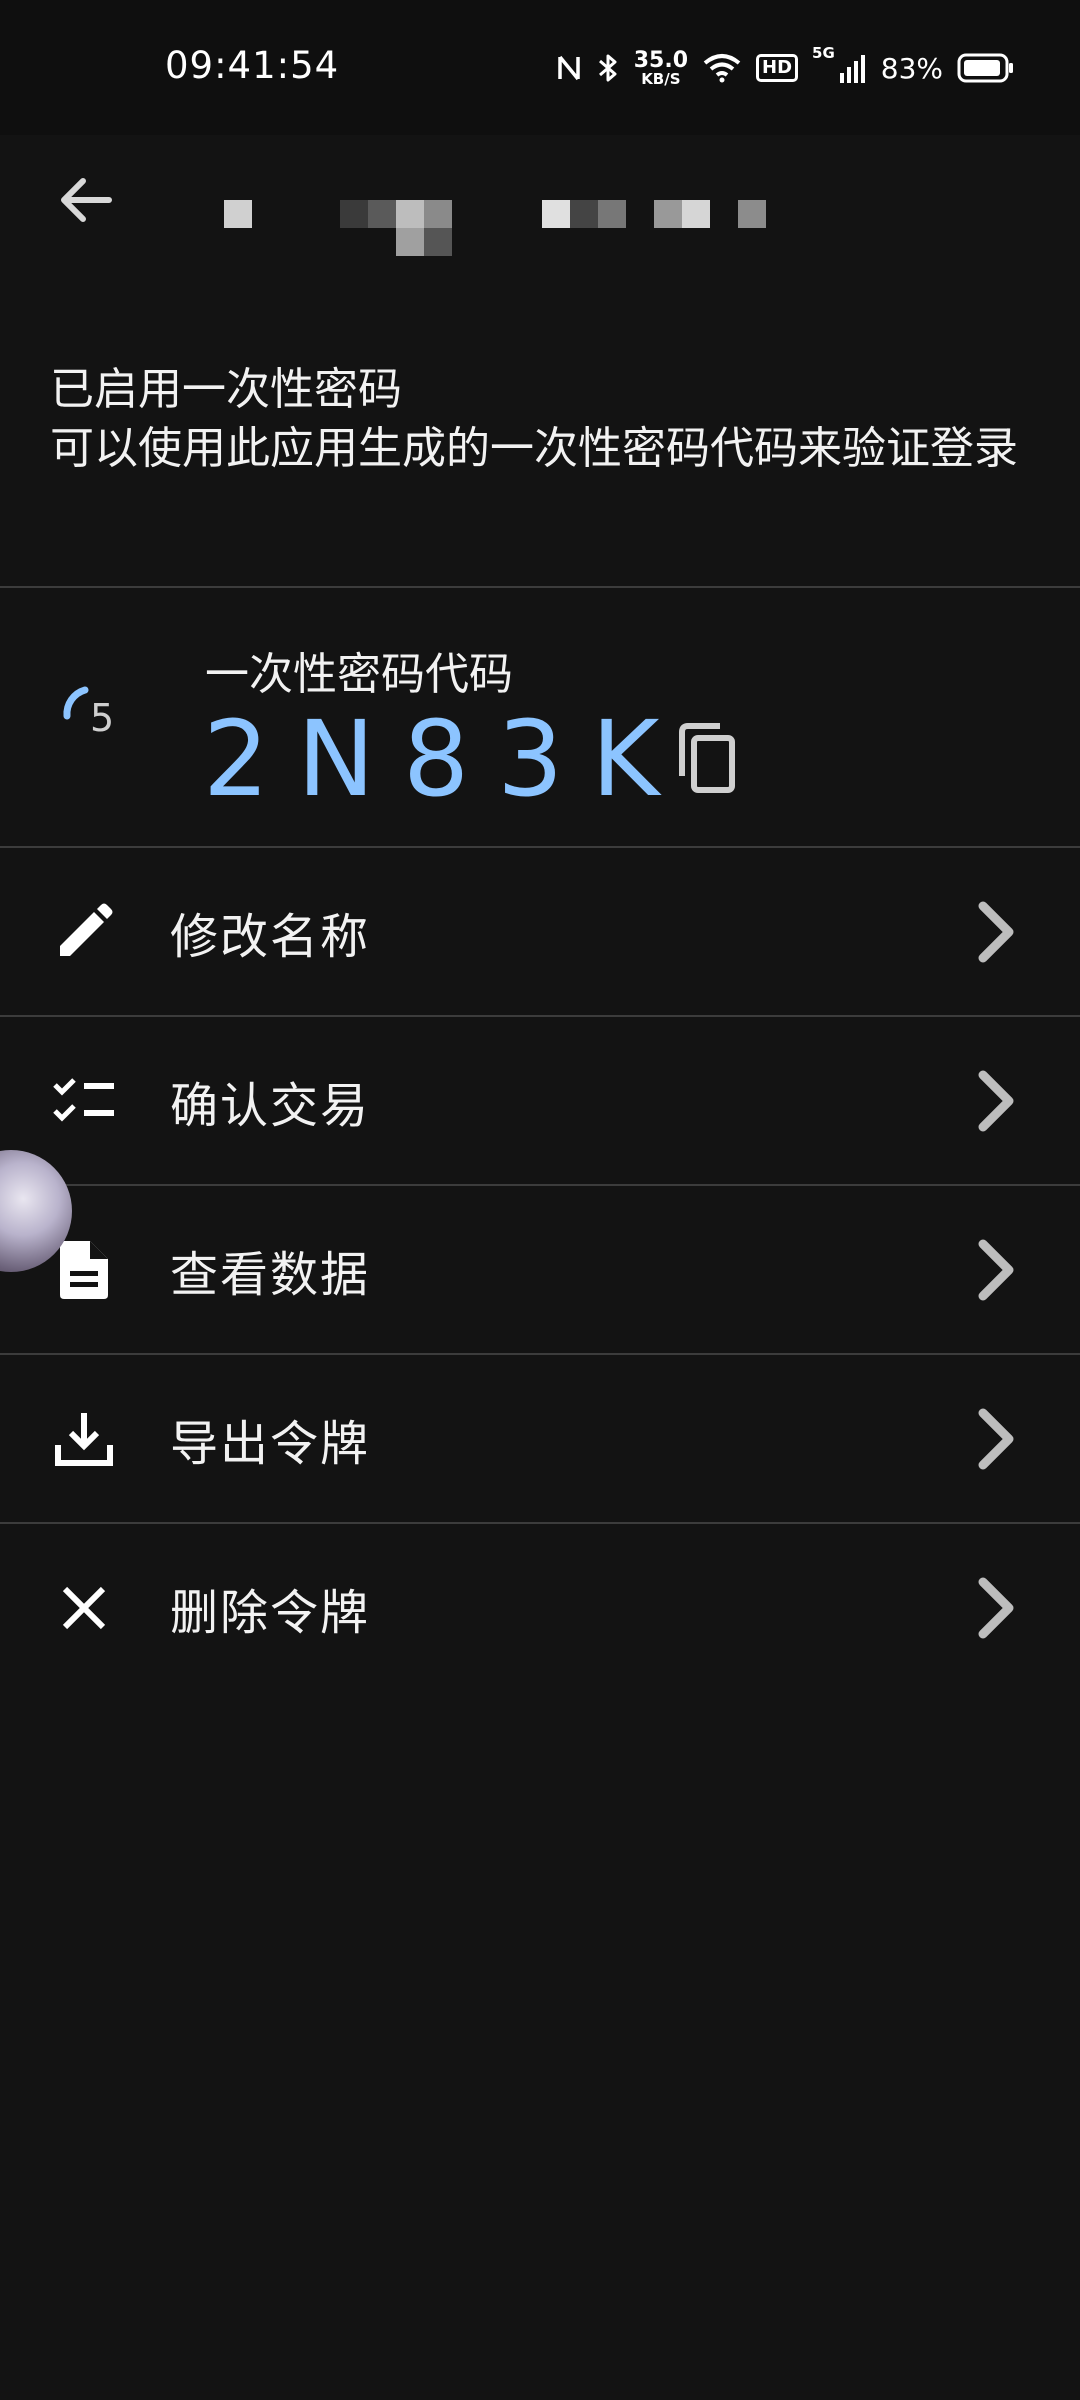 This screenshot has width=1080, height=2400. Describe the element at coordinates (661, 78) in the screenshot. I see `net-speed-unit: KB/S` at that location.